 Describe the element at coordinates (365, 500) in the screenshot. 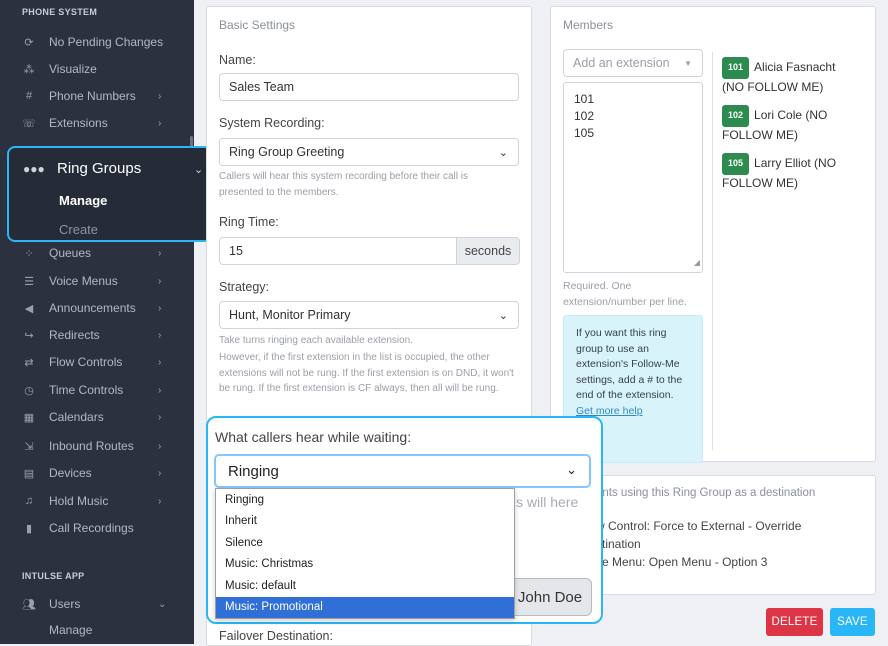

I see `dropdown-option: Ringing` at that location.